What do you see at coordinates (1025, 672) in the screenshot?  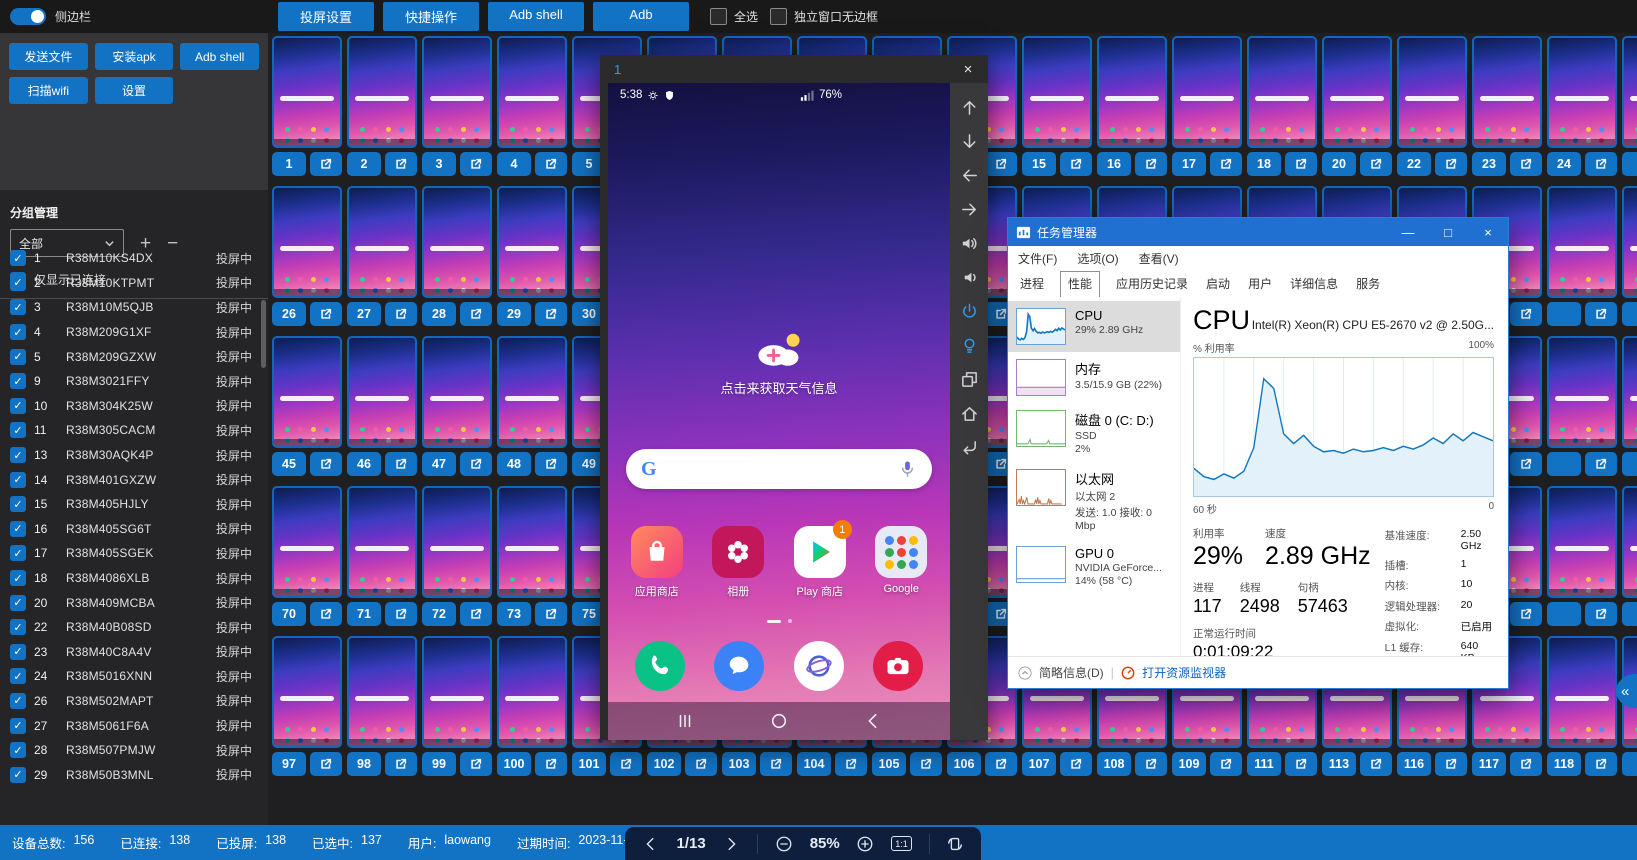 I see `collapse-circle-icon` at bounding box center [1025, 672].